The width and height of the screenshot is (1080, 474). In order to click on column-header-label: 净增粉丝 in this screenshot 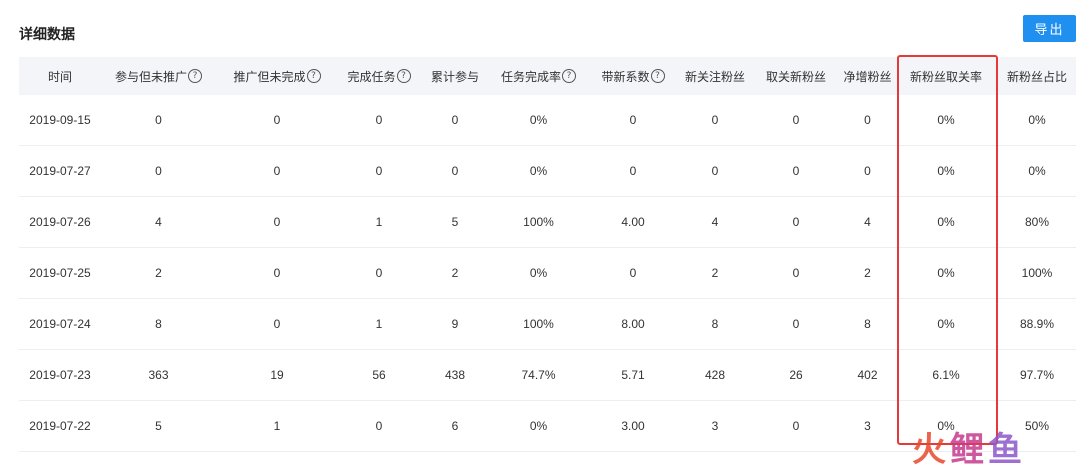, I will do `click(867, 76)`.